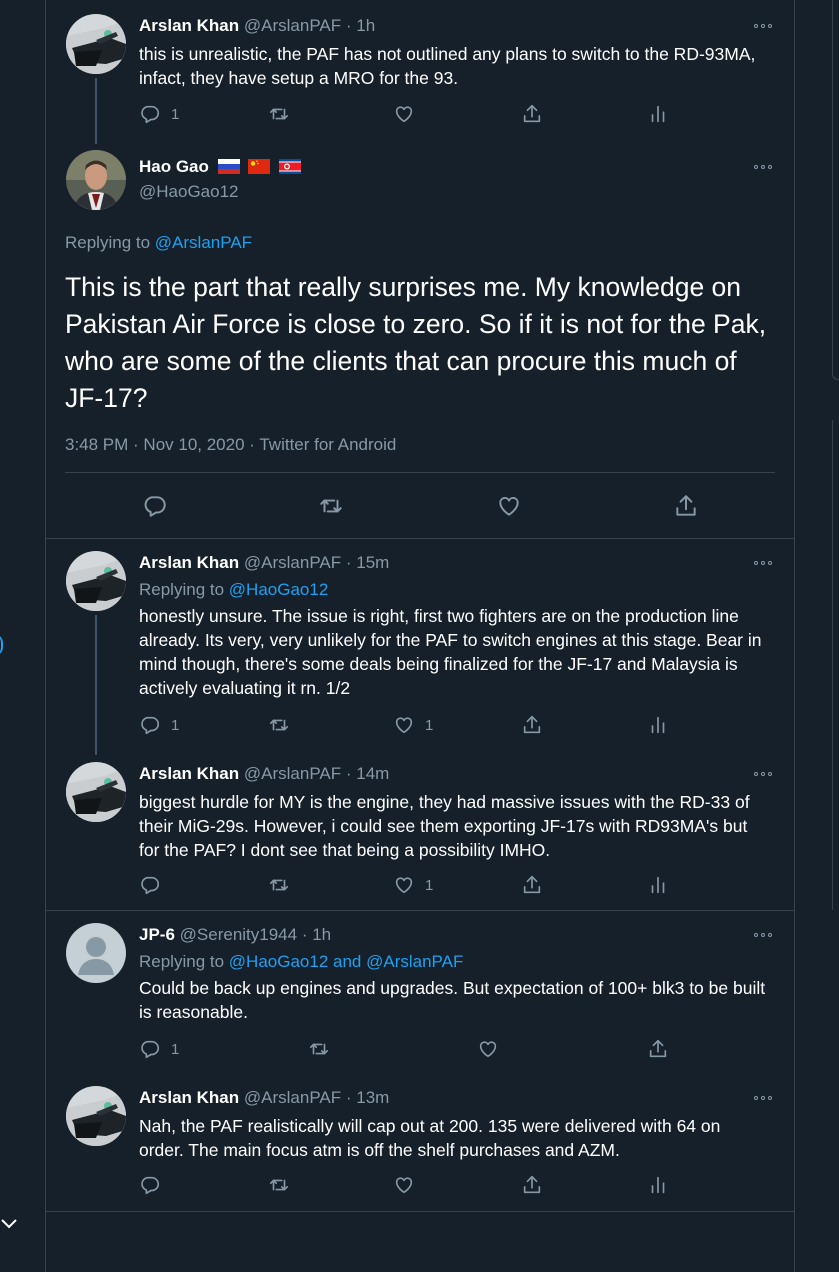  What do you see at coordinates (367, 562) in the screenshot?
I see `tweet-time: · 15m` at bounding box center [367, 562].